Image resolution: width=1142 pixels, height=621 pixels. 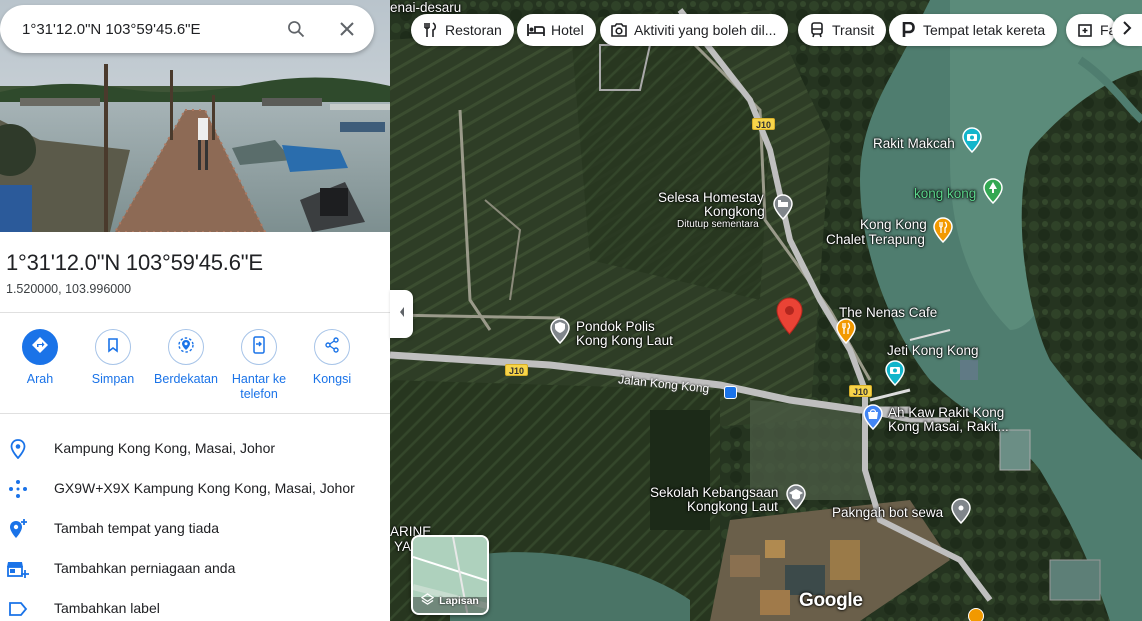 I want to click on boat-pin-pakngah, so click(x=961, y=511).